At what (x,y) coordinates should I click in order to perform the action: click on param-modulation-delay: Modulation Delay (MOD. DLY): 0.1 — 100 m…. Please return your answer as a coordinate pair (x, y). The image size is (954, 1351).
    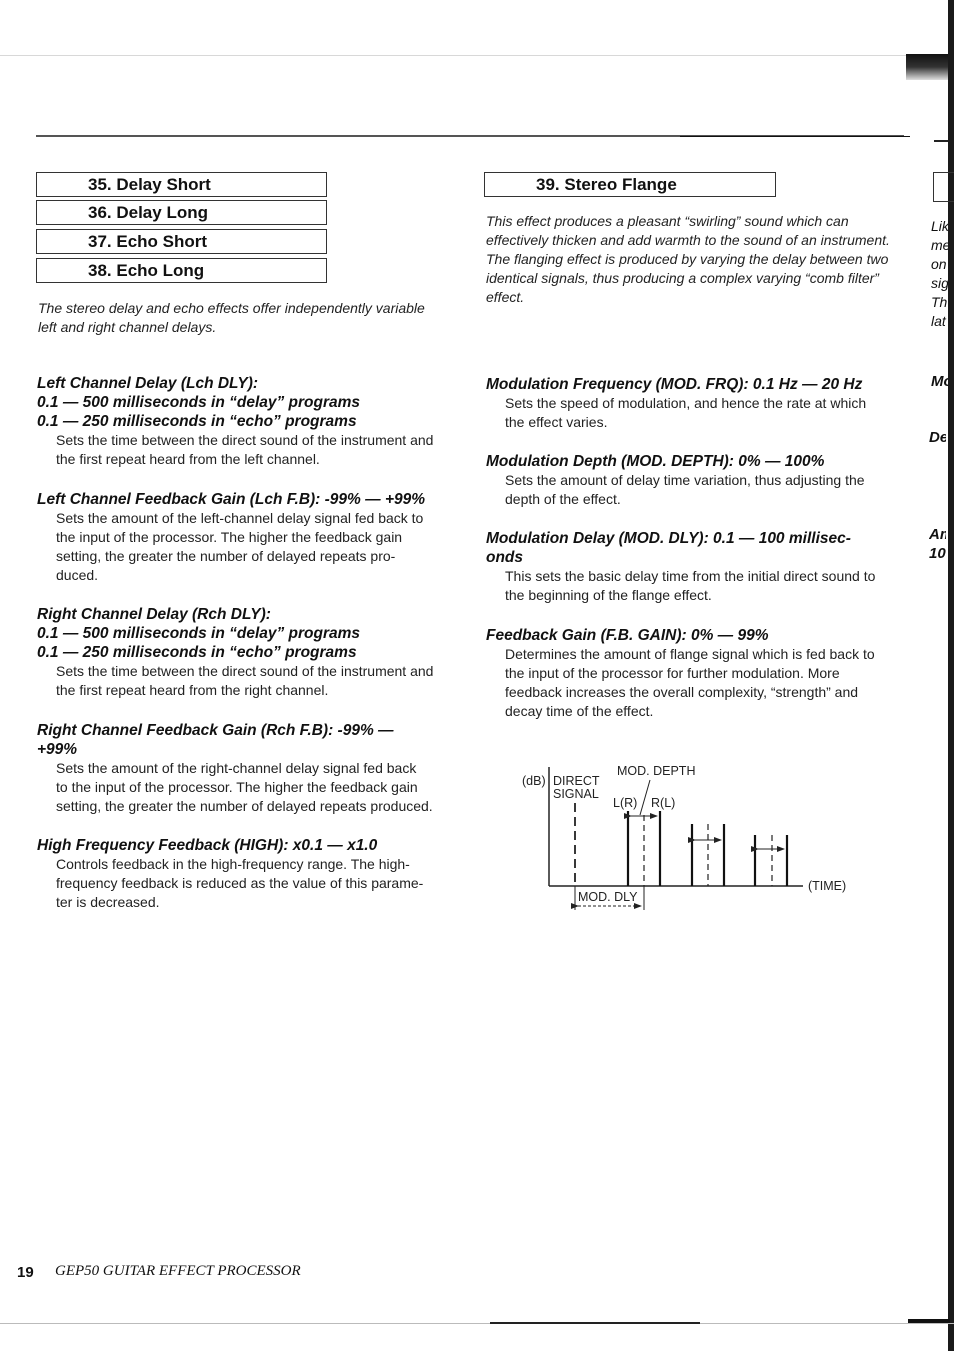
    Looking at the image, I should click on (701, 567).